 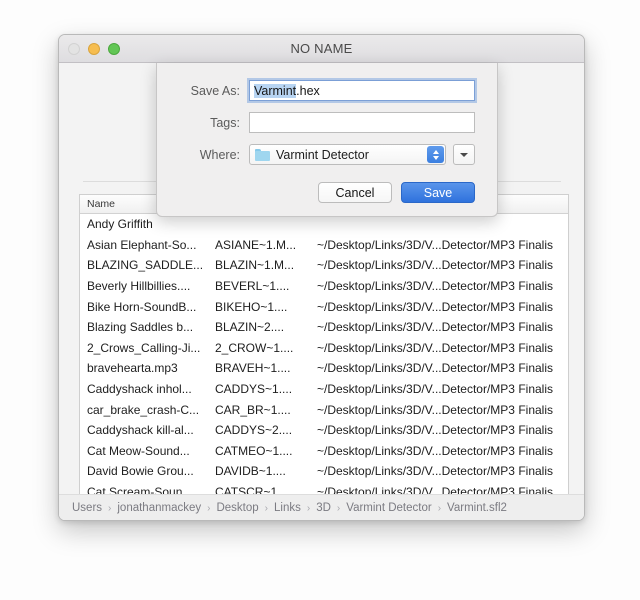 I want to click on save-button: Save, so click(x=438, y=192).